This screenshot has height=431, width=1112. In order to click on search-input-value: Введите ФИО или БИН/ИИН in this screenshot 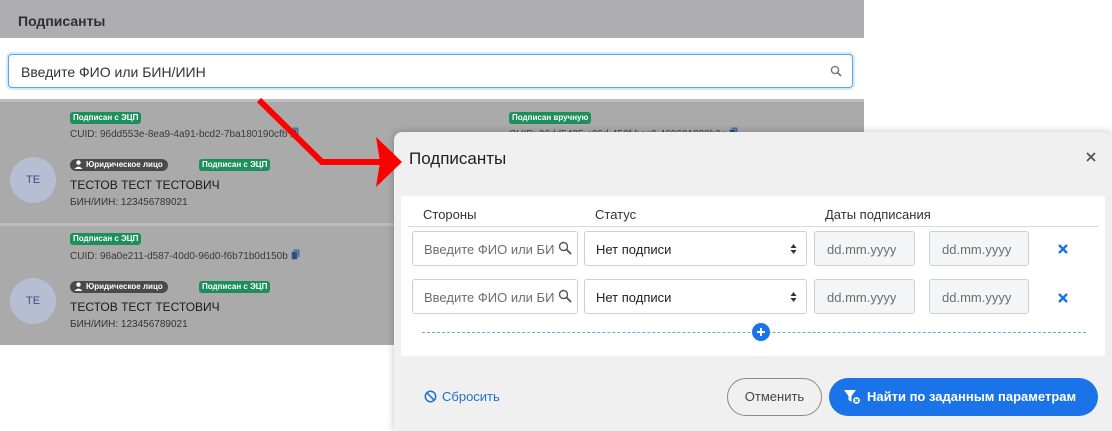, I will do `click(113, 72)`.